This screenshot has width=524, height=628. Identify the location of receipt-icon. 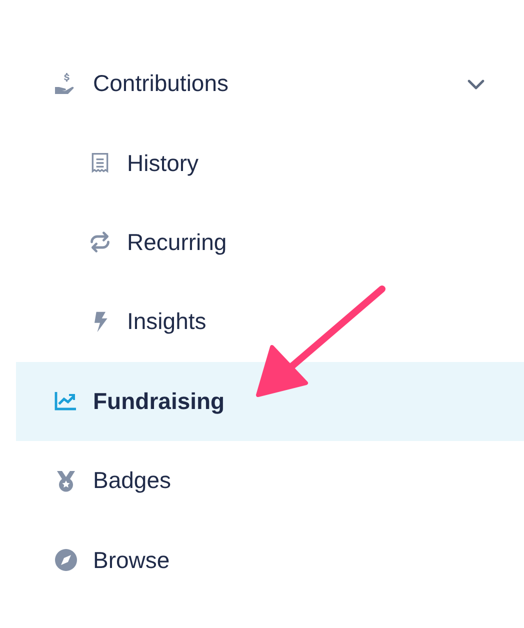
(100, 163).